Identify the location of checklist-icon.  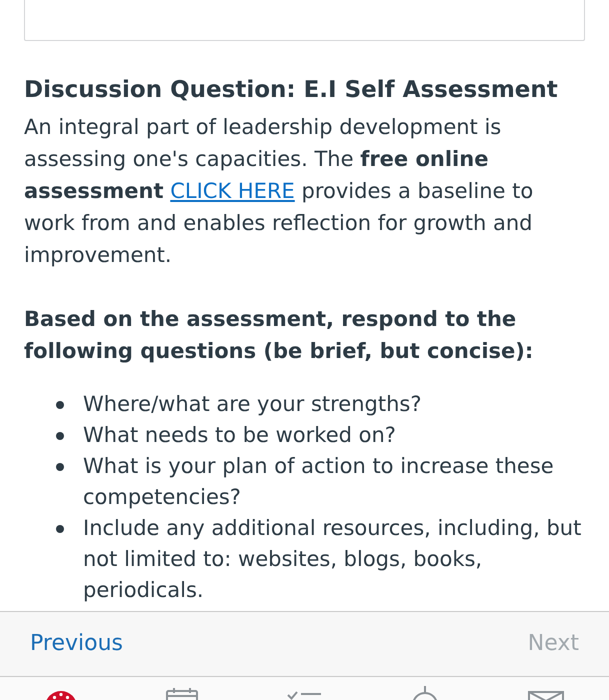
(304, 695).